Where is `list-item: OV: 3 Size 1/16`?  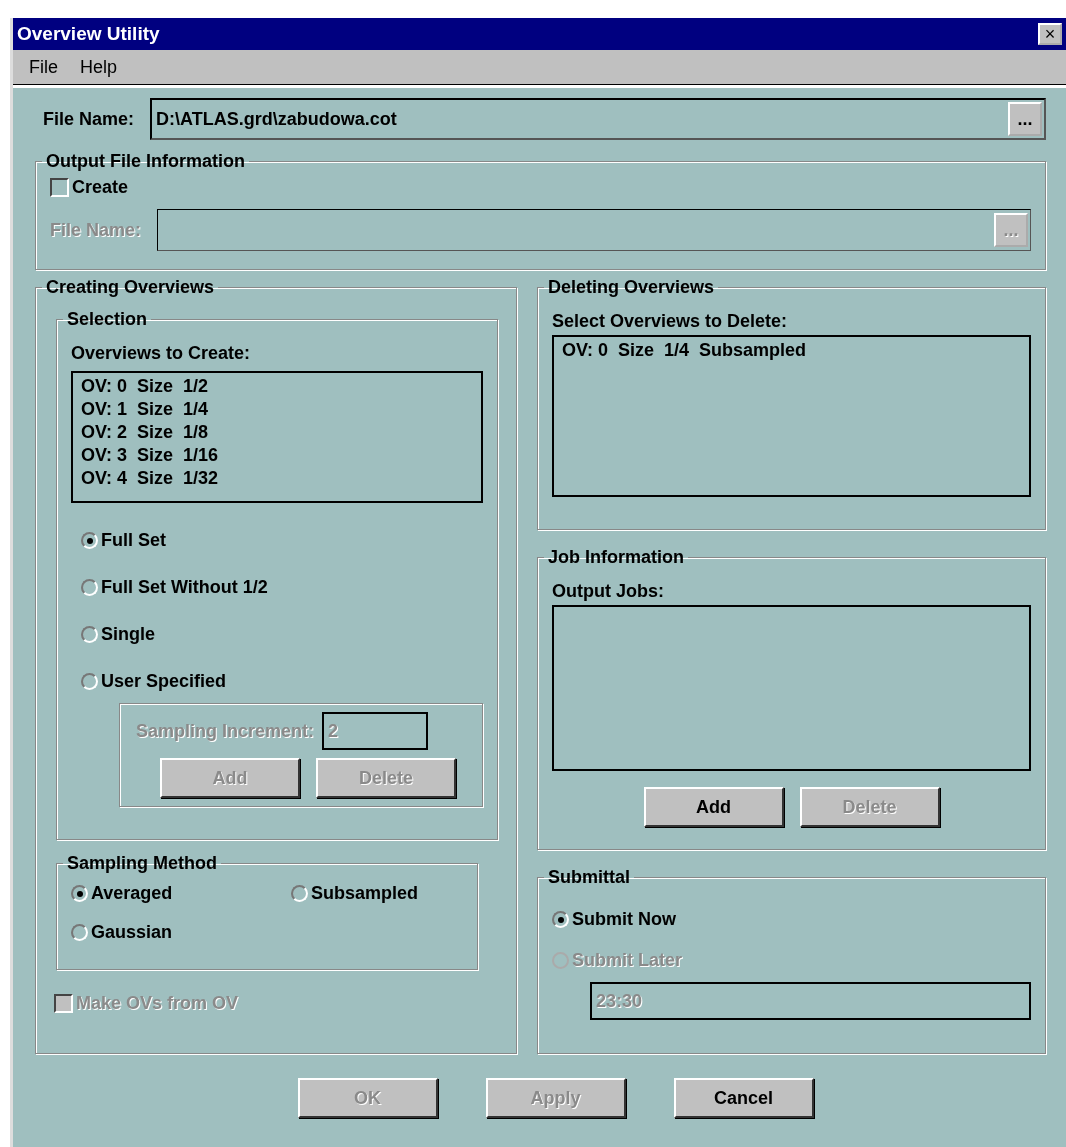 list-item: OV: 3 Size 1/16 is located at coordinates (277, 455).